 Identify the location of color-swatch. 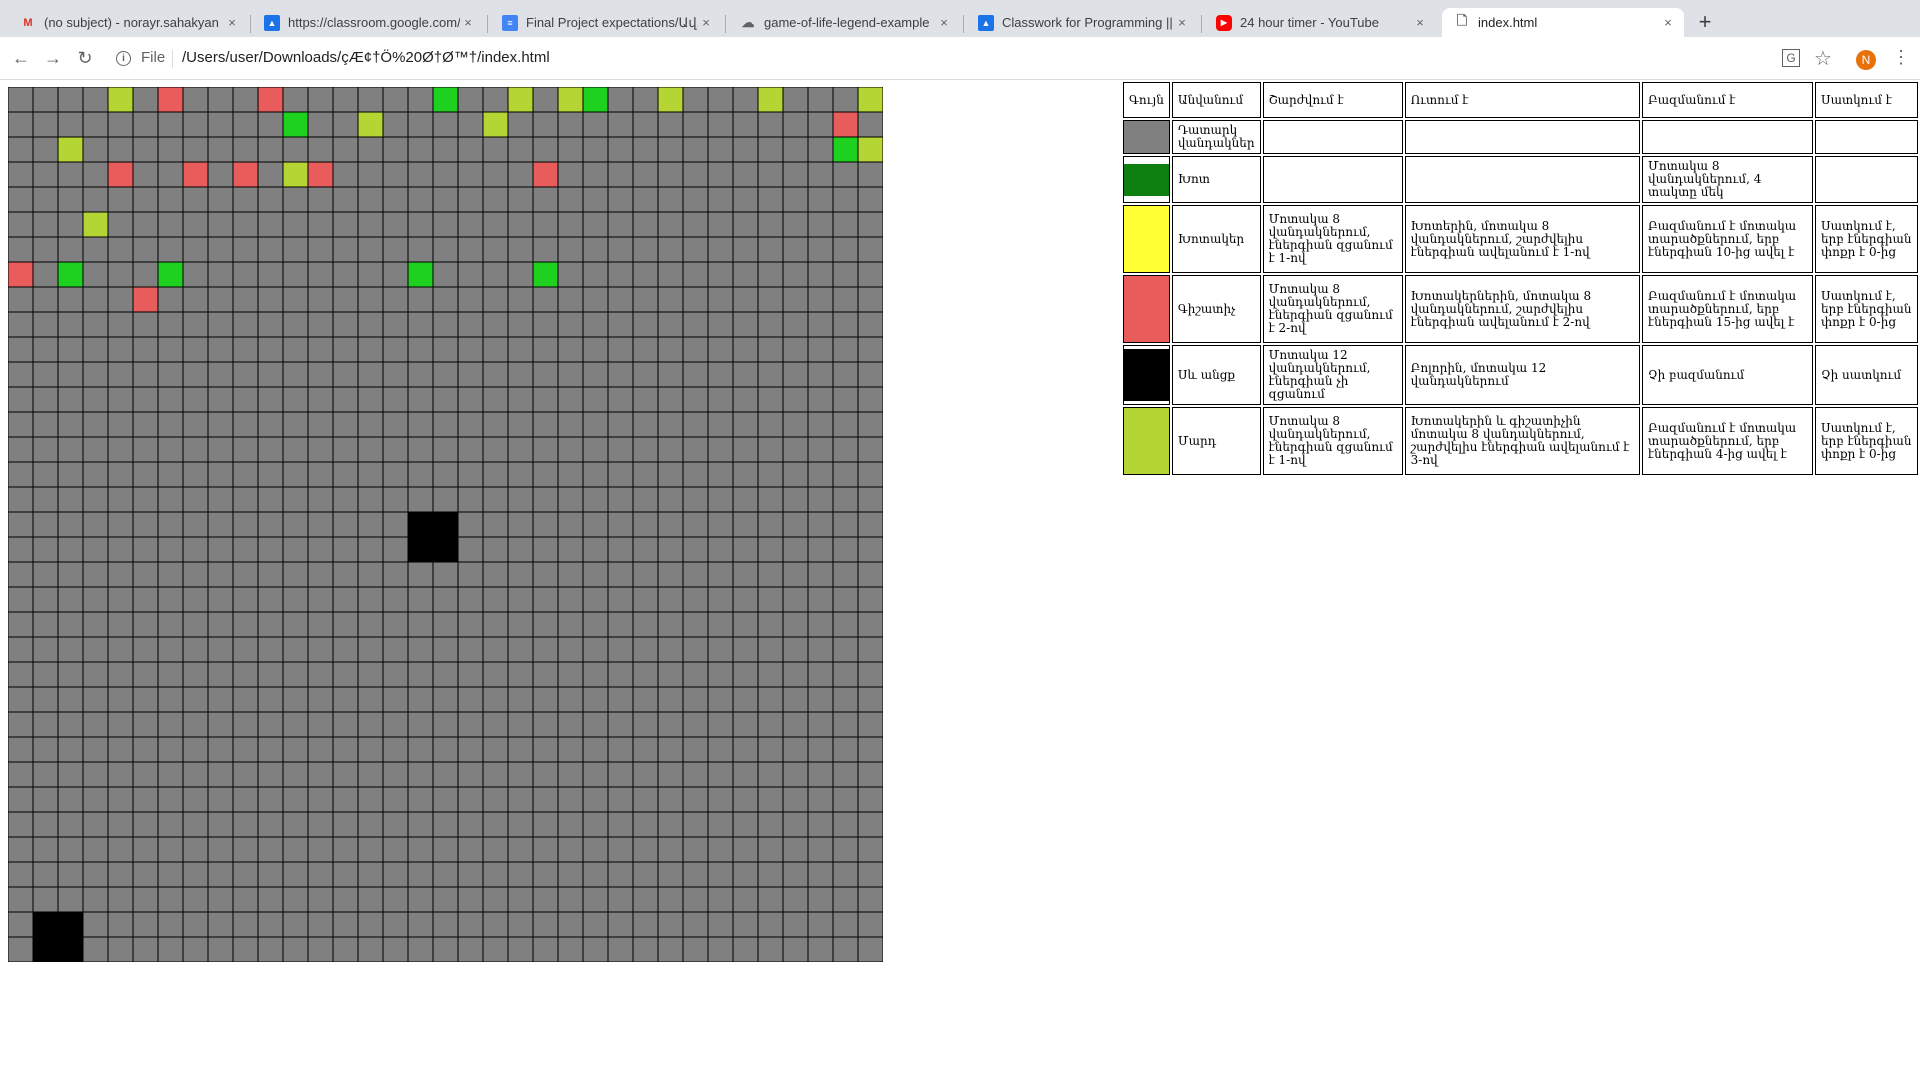
(1146, 441).